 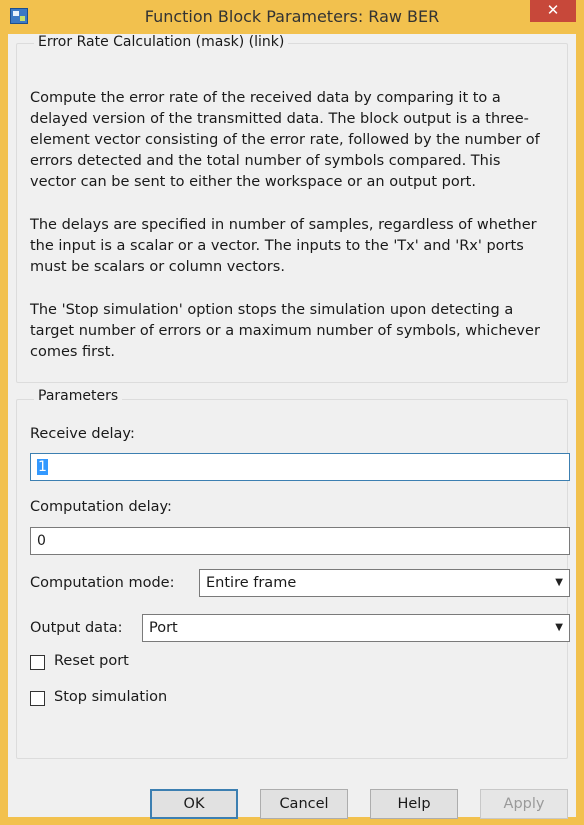 I want to click on receive-delay-label: Receive delay:, so click(x=82, y=434).